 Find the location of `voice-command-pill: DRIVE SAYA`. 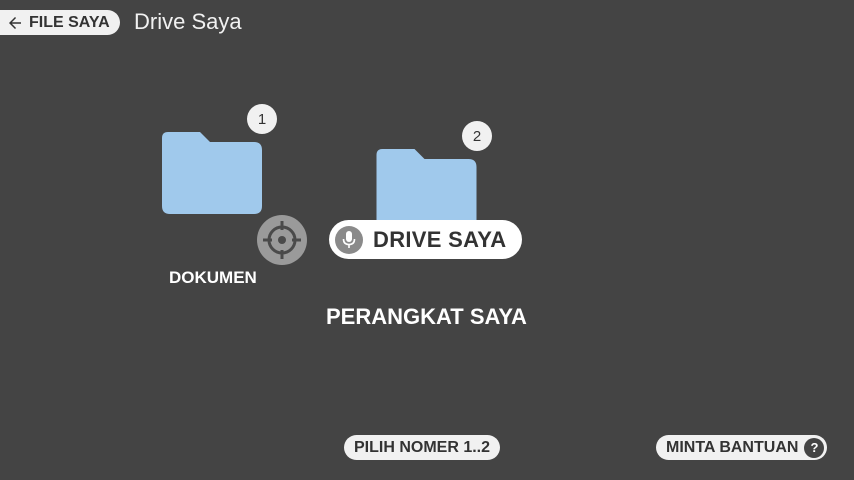

voice-command-pill: DRIVE SAYA is located at coordinates (426, 239).